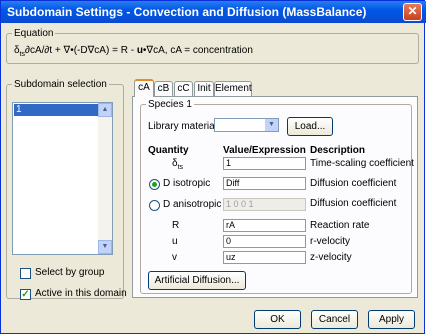 The image size is (427, 336). I want to click on d-anisotropic-label: D anisotropic, so click(192, 204).